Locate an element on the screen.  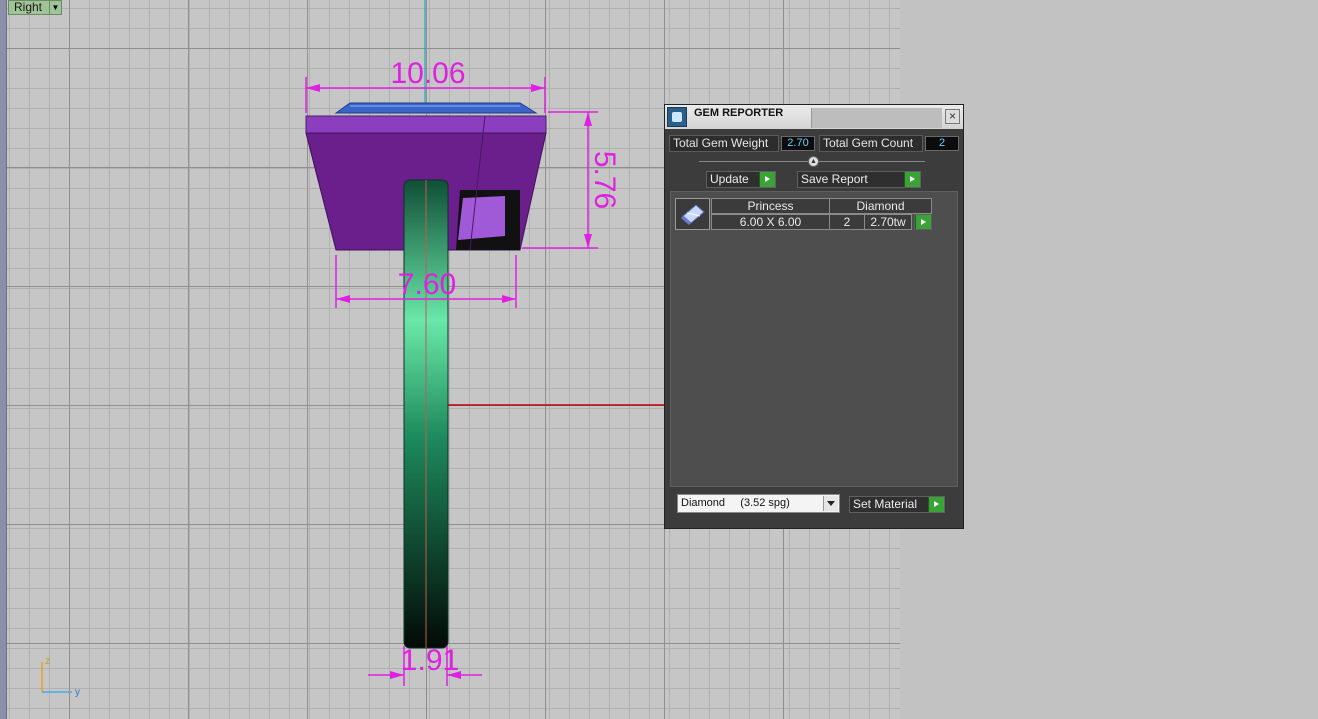
chevron-up-icon: ▲ is located at coordinates (813, 161).